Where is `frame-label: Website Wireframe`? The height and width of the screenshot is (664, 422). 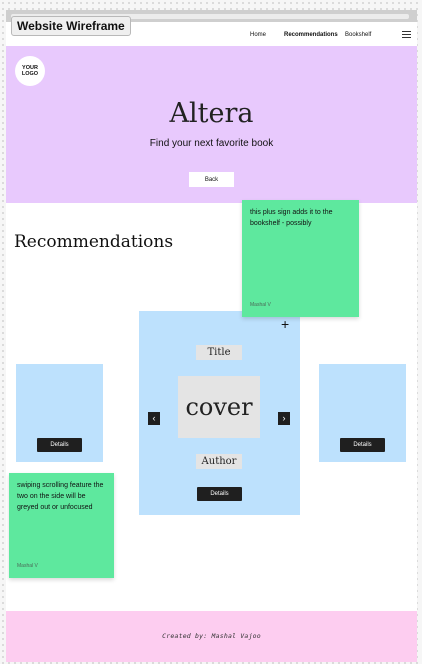
frame-label: Website Wireframe is located at coordinates (71, 26).